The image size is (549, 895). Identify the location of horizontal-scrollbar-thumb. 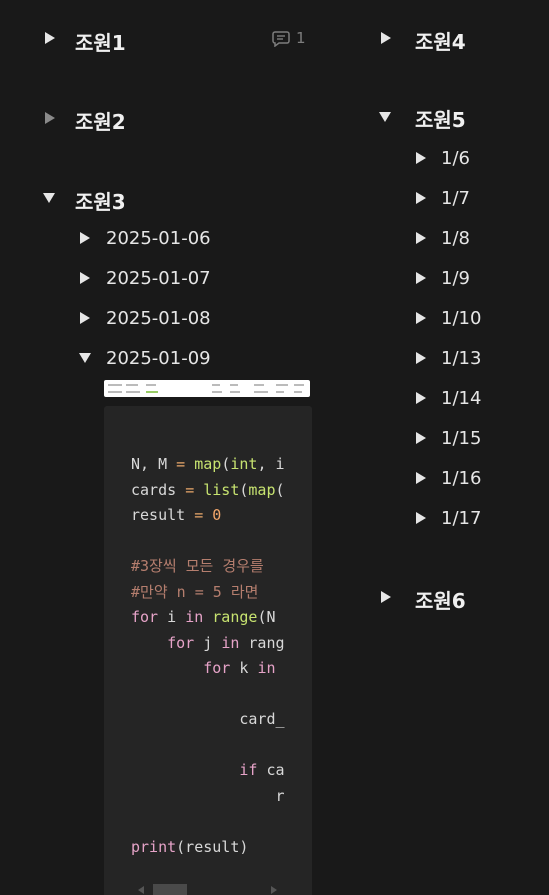
(170, 889).